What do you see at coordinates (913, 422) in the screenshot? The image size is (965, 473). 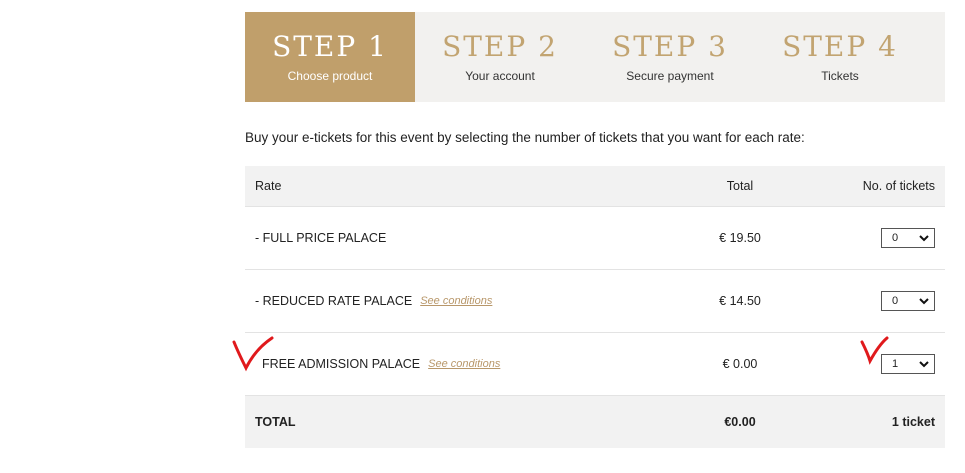 I see `total-count: 1 ticket` at bounding box center [913, 422].